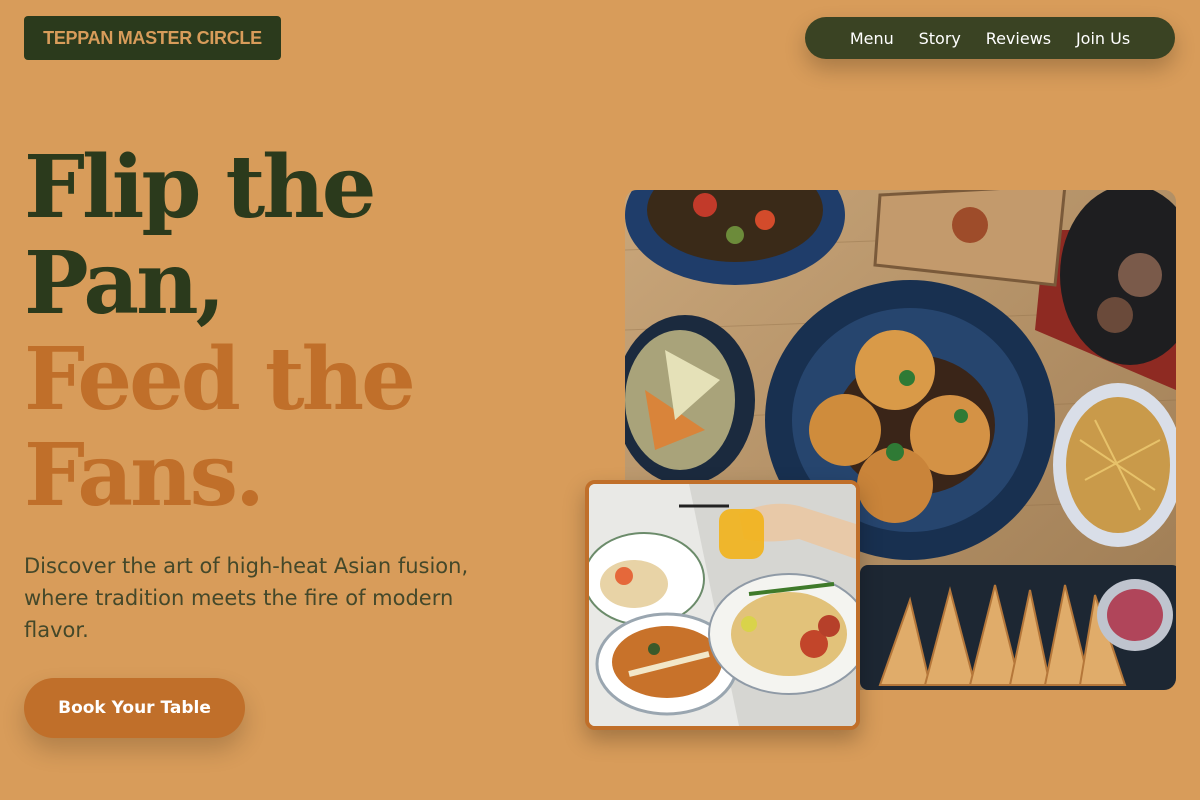 The image size is (1200, 800). I want to click on secondary-food-photo, so click(722, 605).